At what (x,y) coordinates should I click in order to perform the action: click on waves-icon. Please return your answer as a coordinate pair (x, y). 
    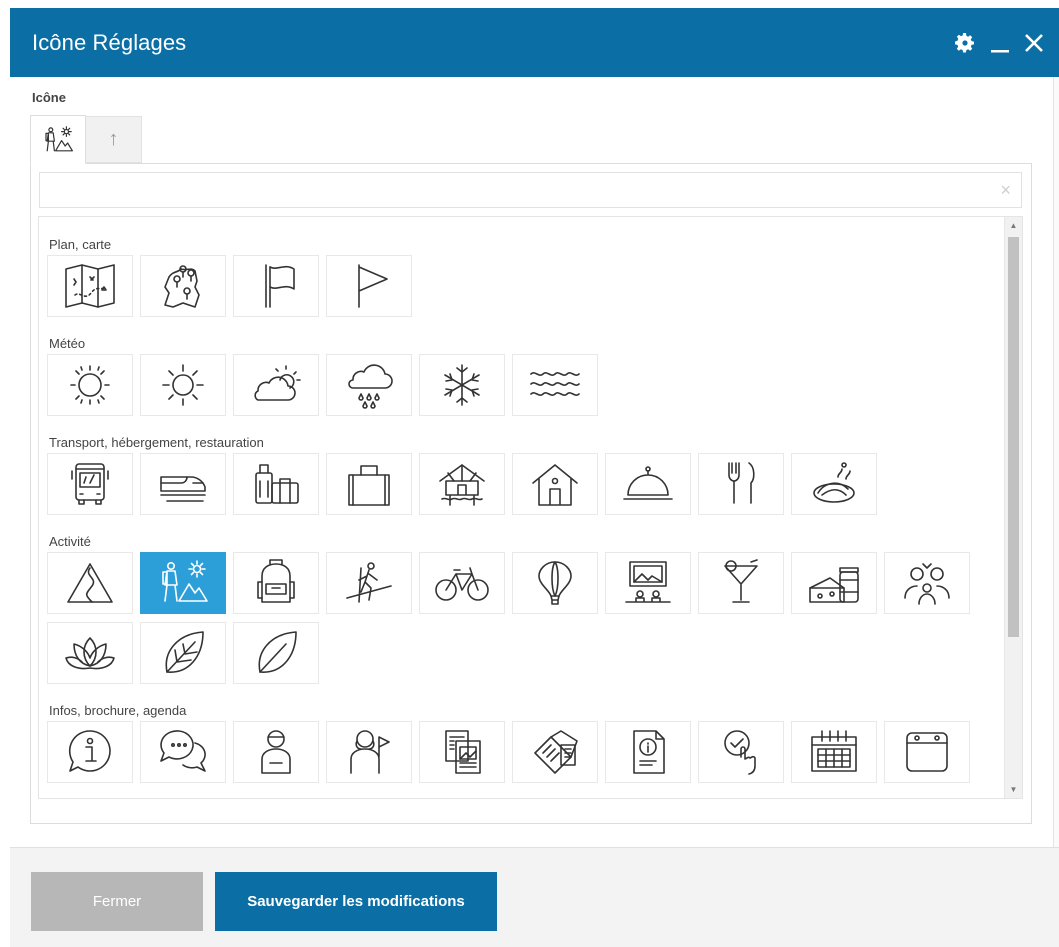
    Looking at the image, I should click on (555, 384).